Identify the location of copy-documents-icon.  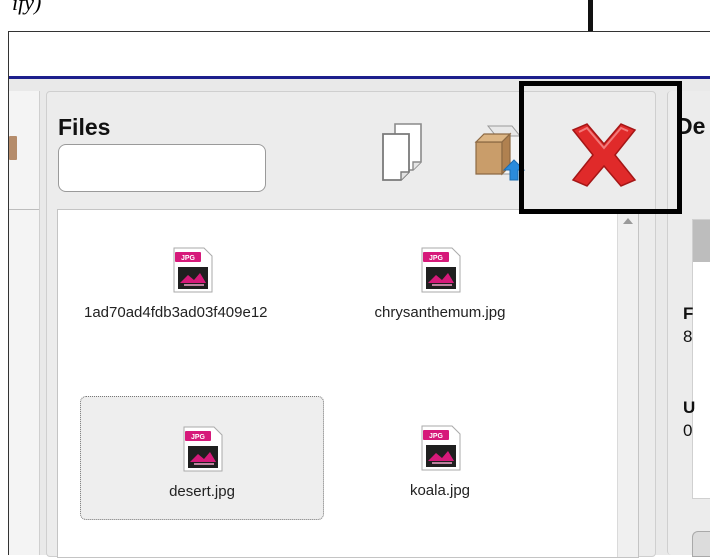
(402, 152).